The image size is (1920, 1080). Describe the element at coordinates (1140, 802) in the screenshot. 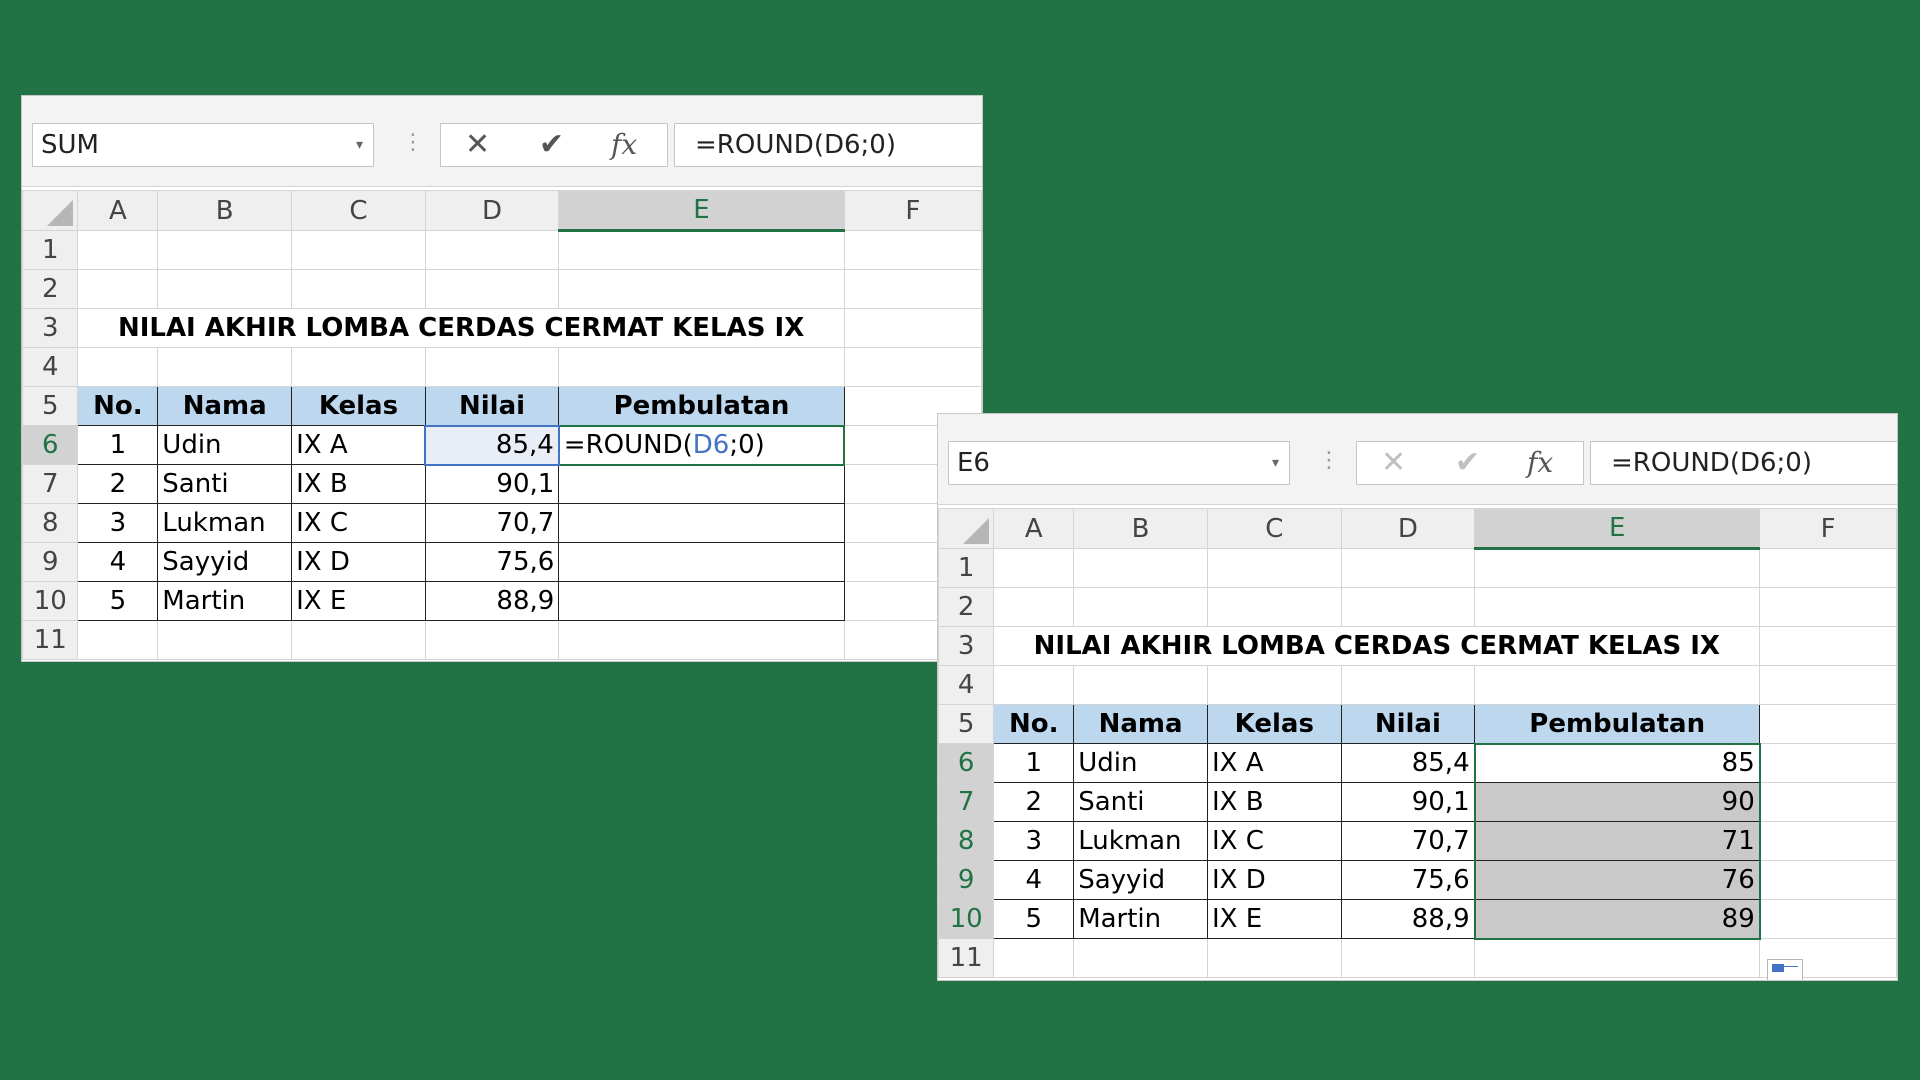

I see `cell-nama: Santi` at that location.